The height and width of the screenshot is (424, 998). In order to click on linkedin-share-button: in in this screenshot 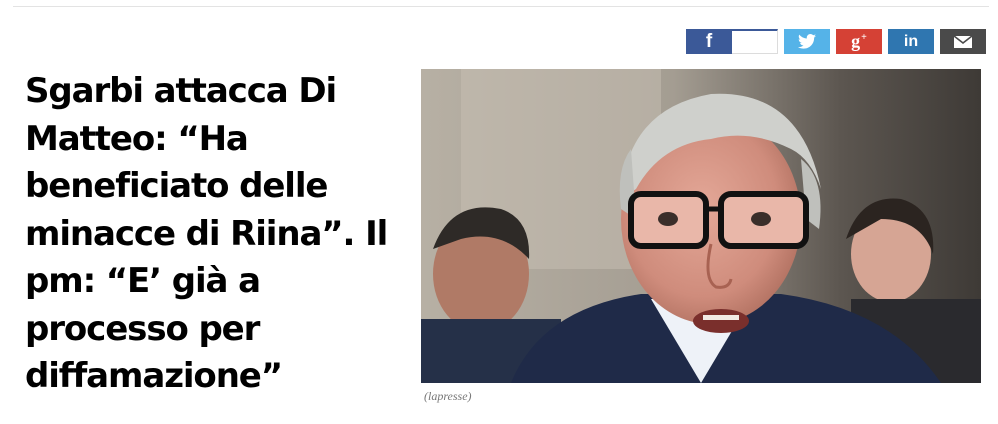, I will do `click(911, 41)`.